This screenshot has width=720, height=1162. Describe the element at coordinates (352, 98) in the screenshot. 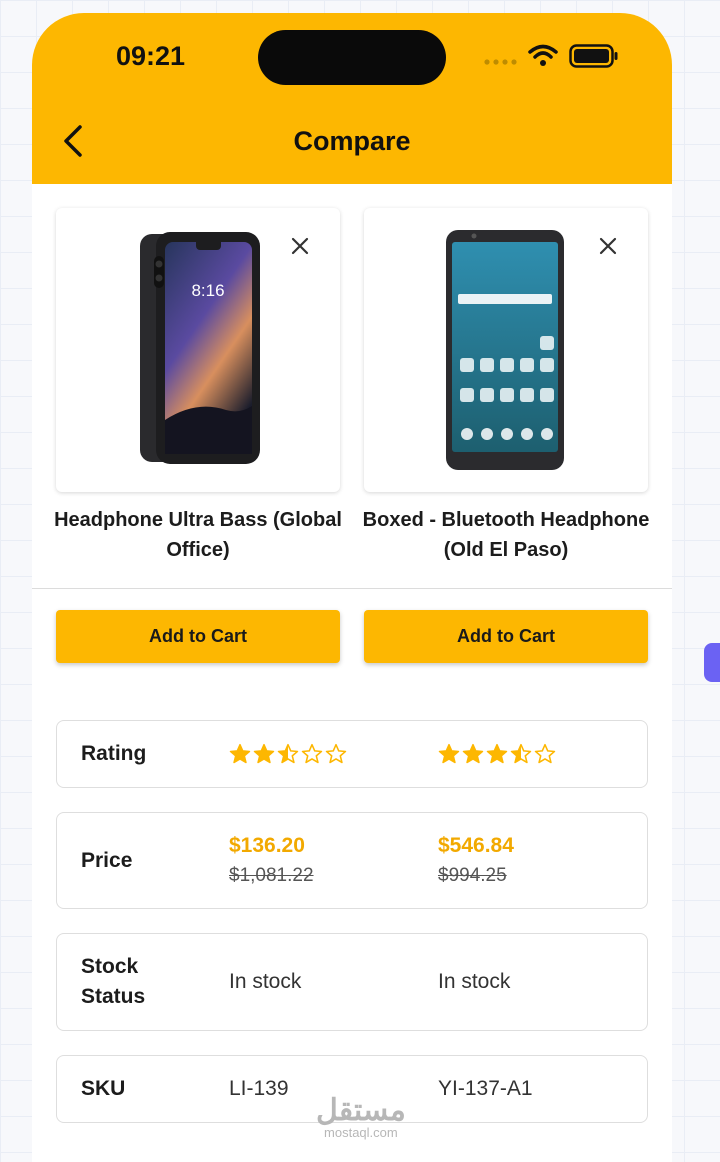

I see `app-header: 09:21 Compare` at that location.